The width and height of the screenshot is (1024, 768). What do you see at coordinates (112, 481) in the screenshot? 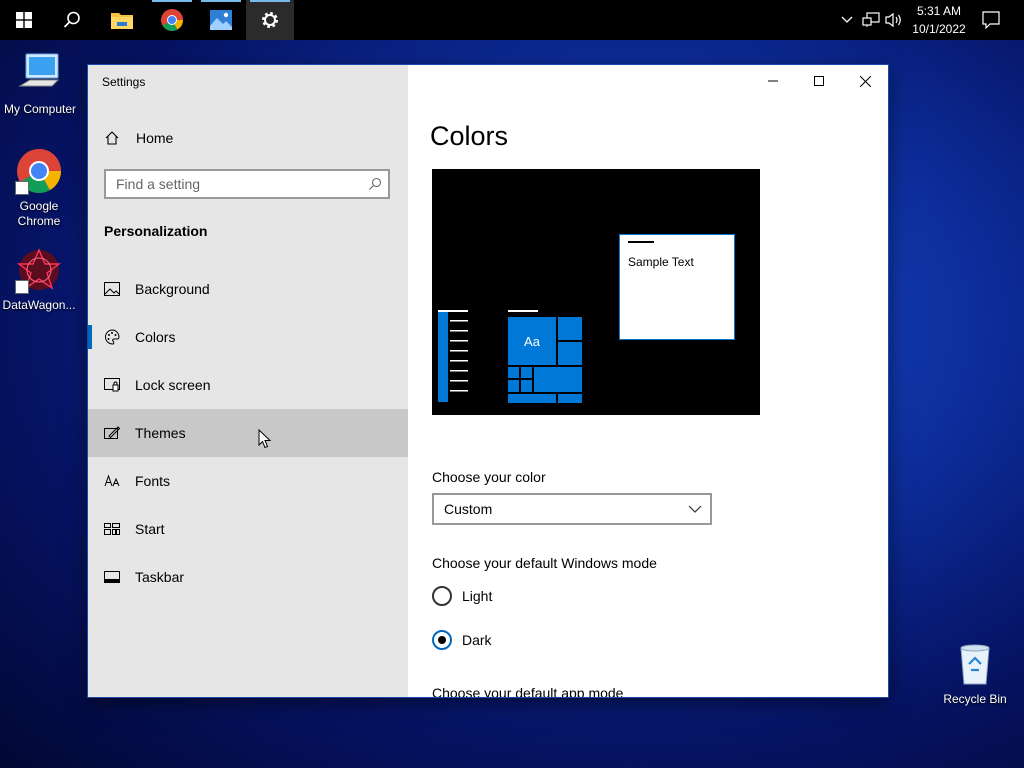
I see `fonts-icon` at bounding box center [112, 481].